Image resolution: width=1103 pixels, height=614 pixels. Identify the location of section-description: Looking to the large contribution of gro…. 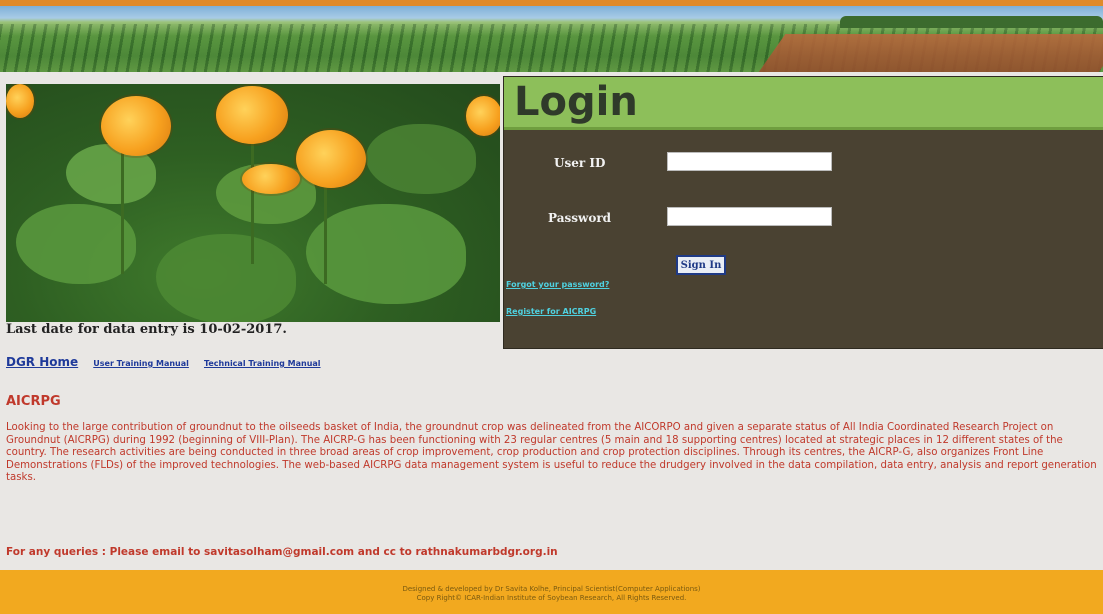
(551, 453).